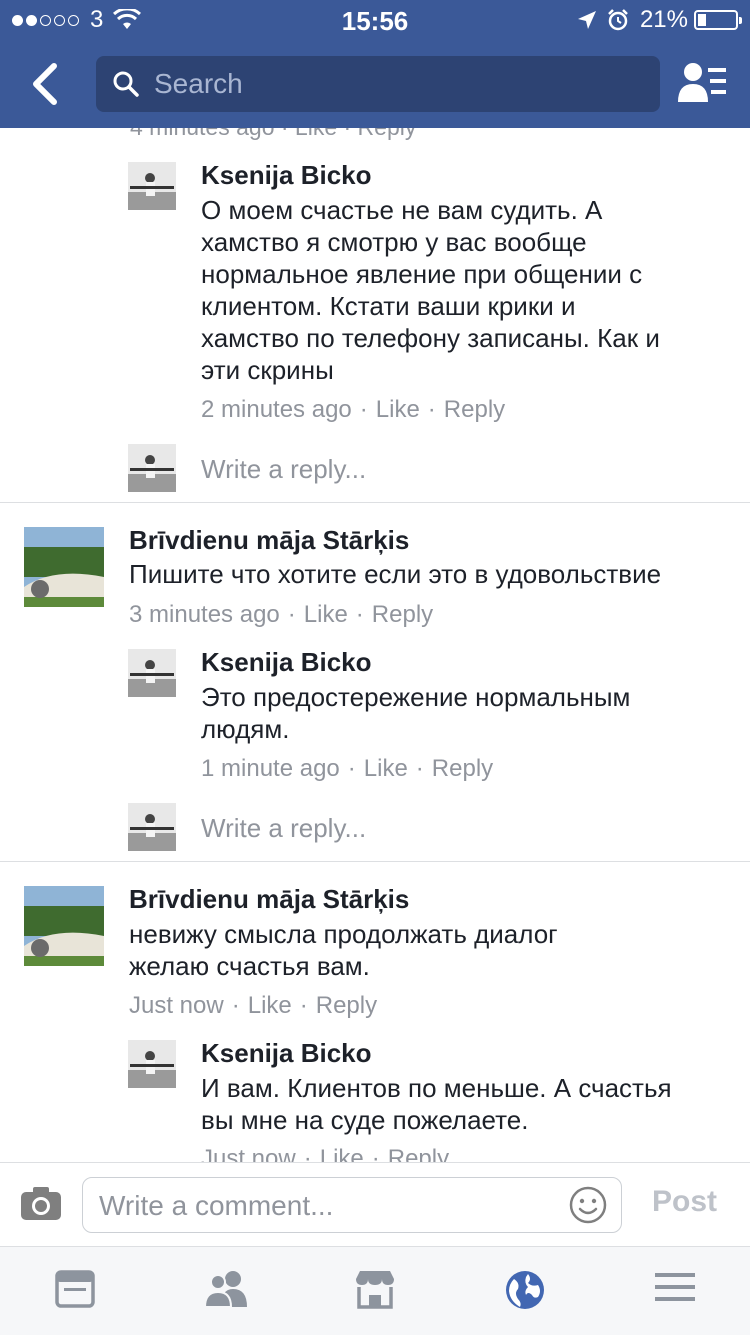  Describe the element at coordinates (703, 84) in the screenshot. I see `friend-requests-icon` at that location.